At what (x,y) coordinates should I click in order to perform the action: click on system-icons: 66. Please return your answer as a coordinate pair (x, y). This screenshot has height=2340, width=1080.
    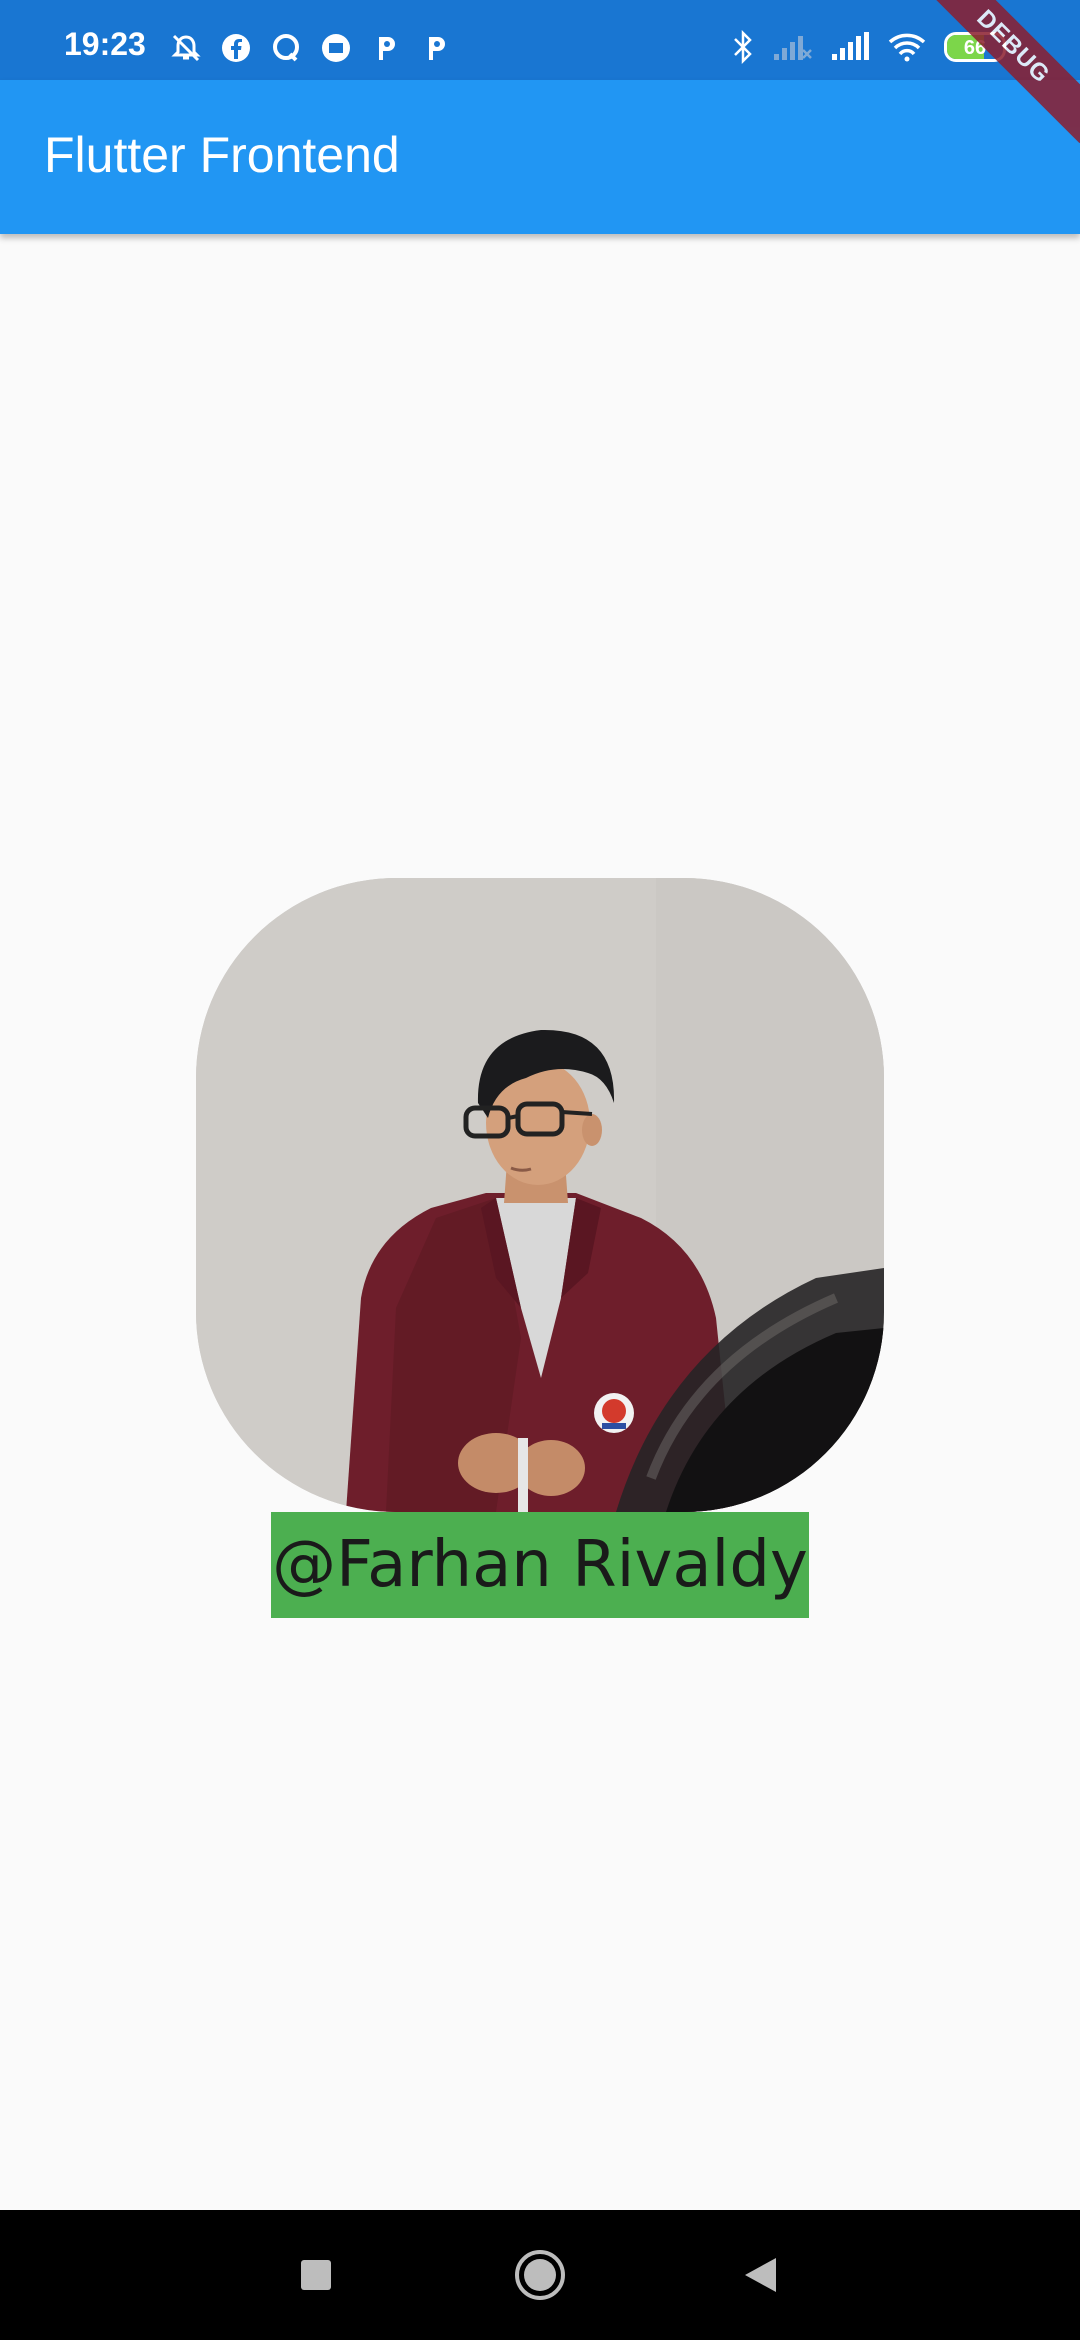
    Looking at the image, I should click on (869, 47).